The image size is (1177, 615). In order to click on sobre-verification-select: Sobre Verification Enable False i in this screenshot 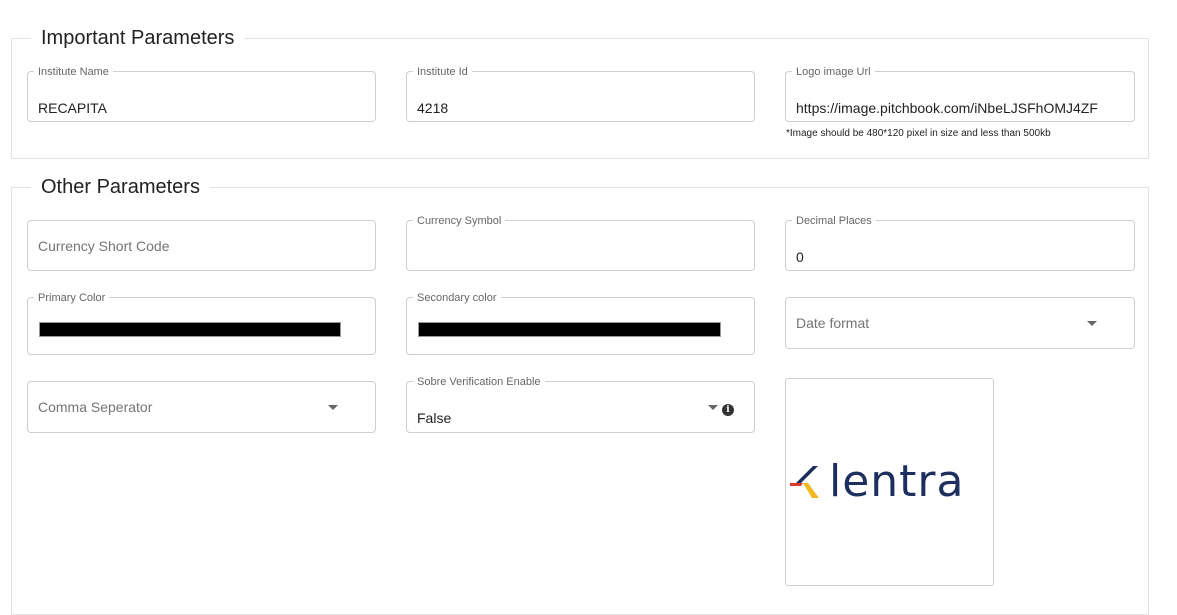, I will do `click(580, 404)`.